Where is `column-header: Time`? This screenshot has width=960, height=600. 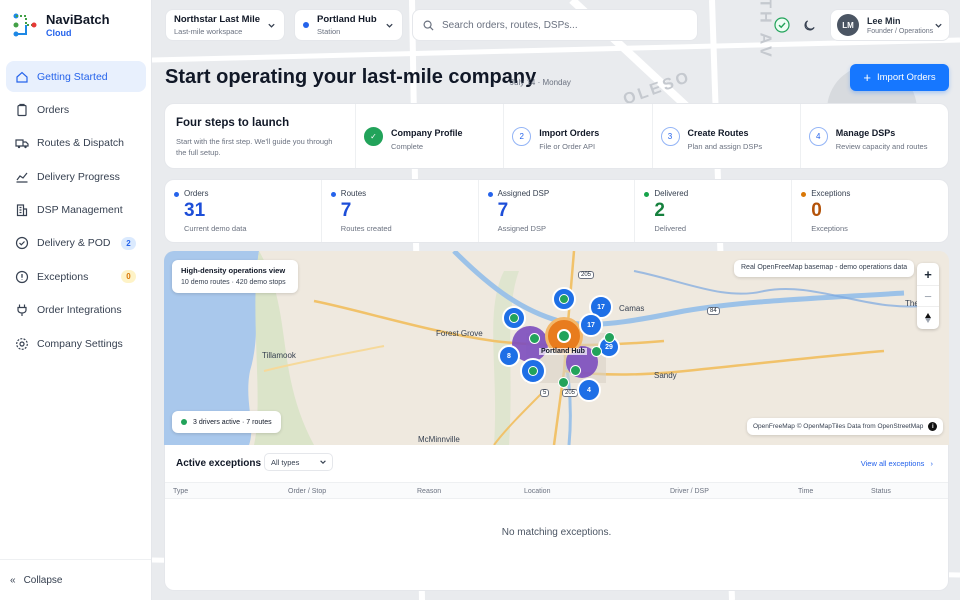 column-header: Time is located at coordinates (805, 491).